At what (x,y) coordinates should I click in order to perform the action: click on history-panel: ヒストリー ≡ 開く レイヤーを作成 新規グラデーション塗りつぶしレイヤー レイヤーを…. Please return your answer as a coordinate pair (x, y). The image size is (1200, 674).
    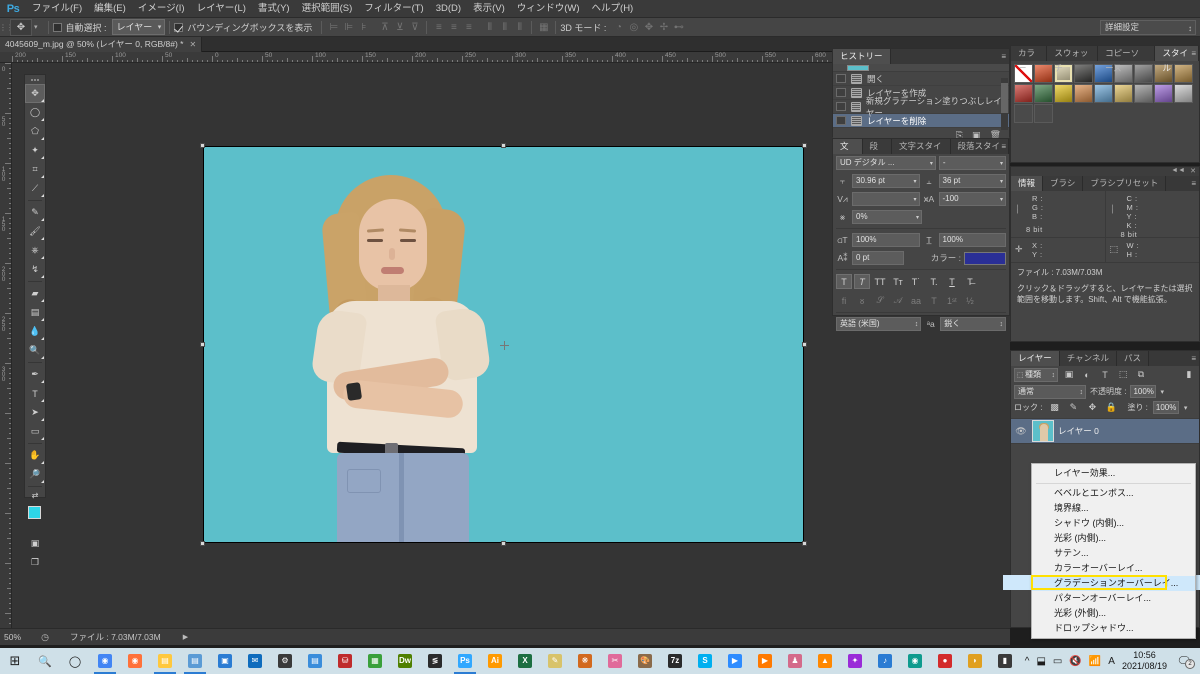
    Looking at the image, I should click on (921, 95).